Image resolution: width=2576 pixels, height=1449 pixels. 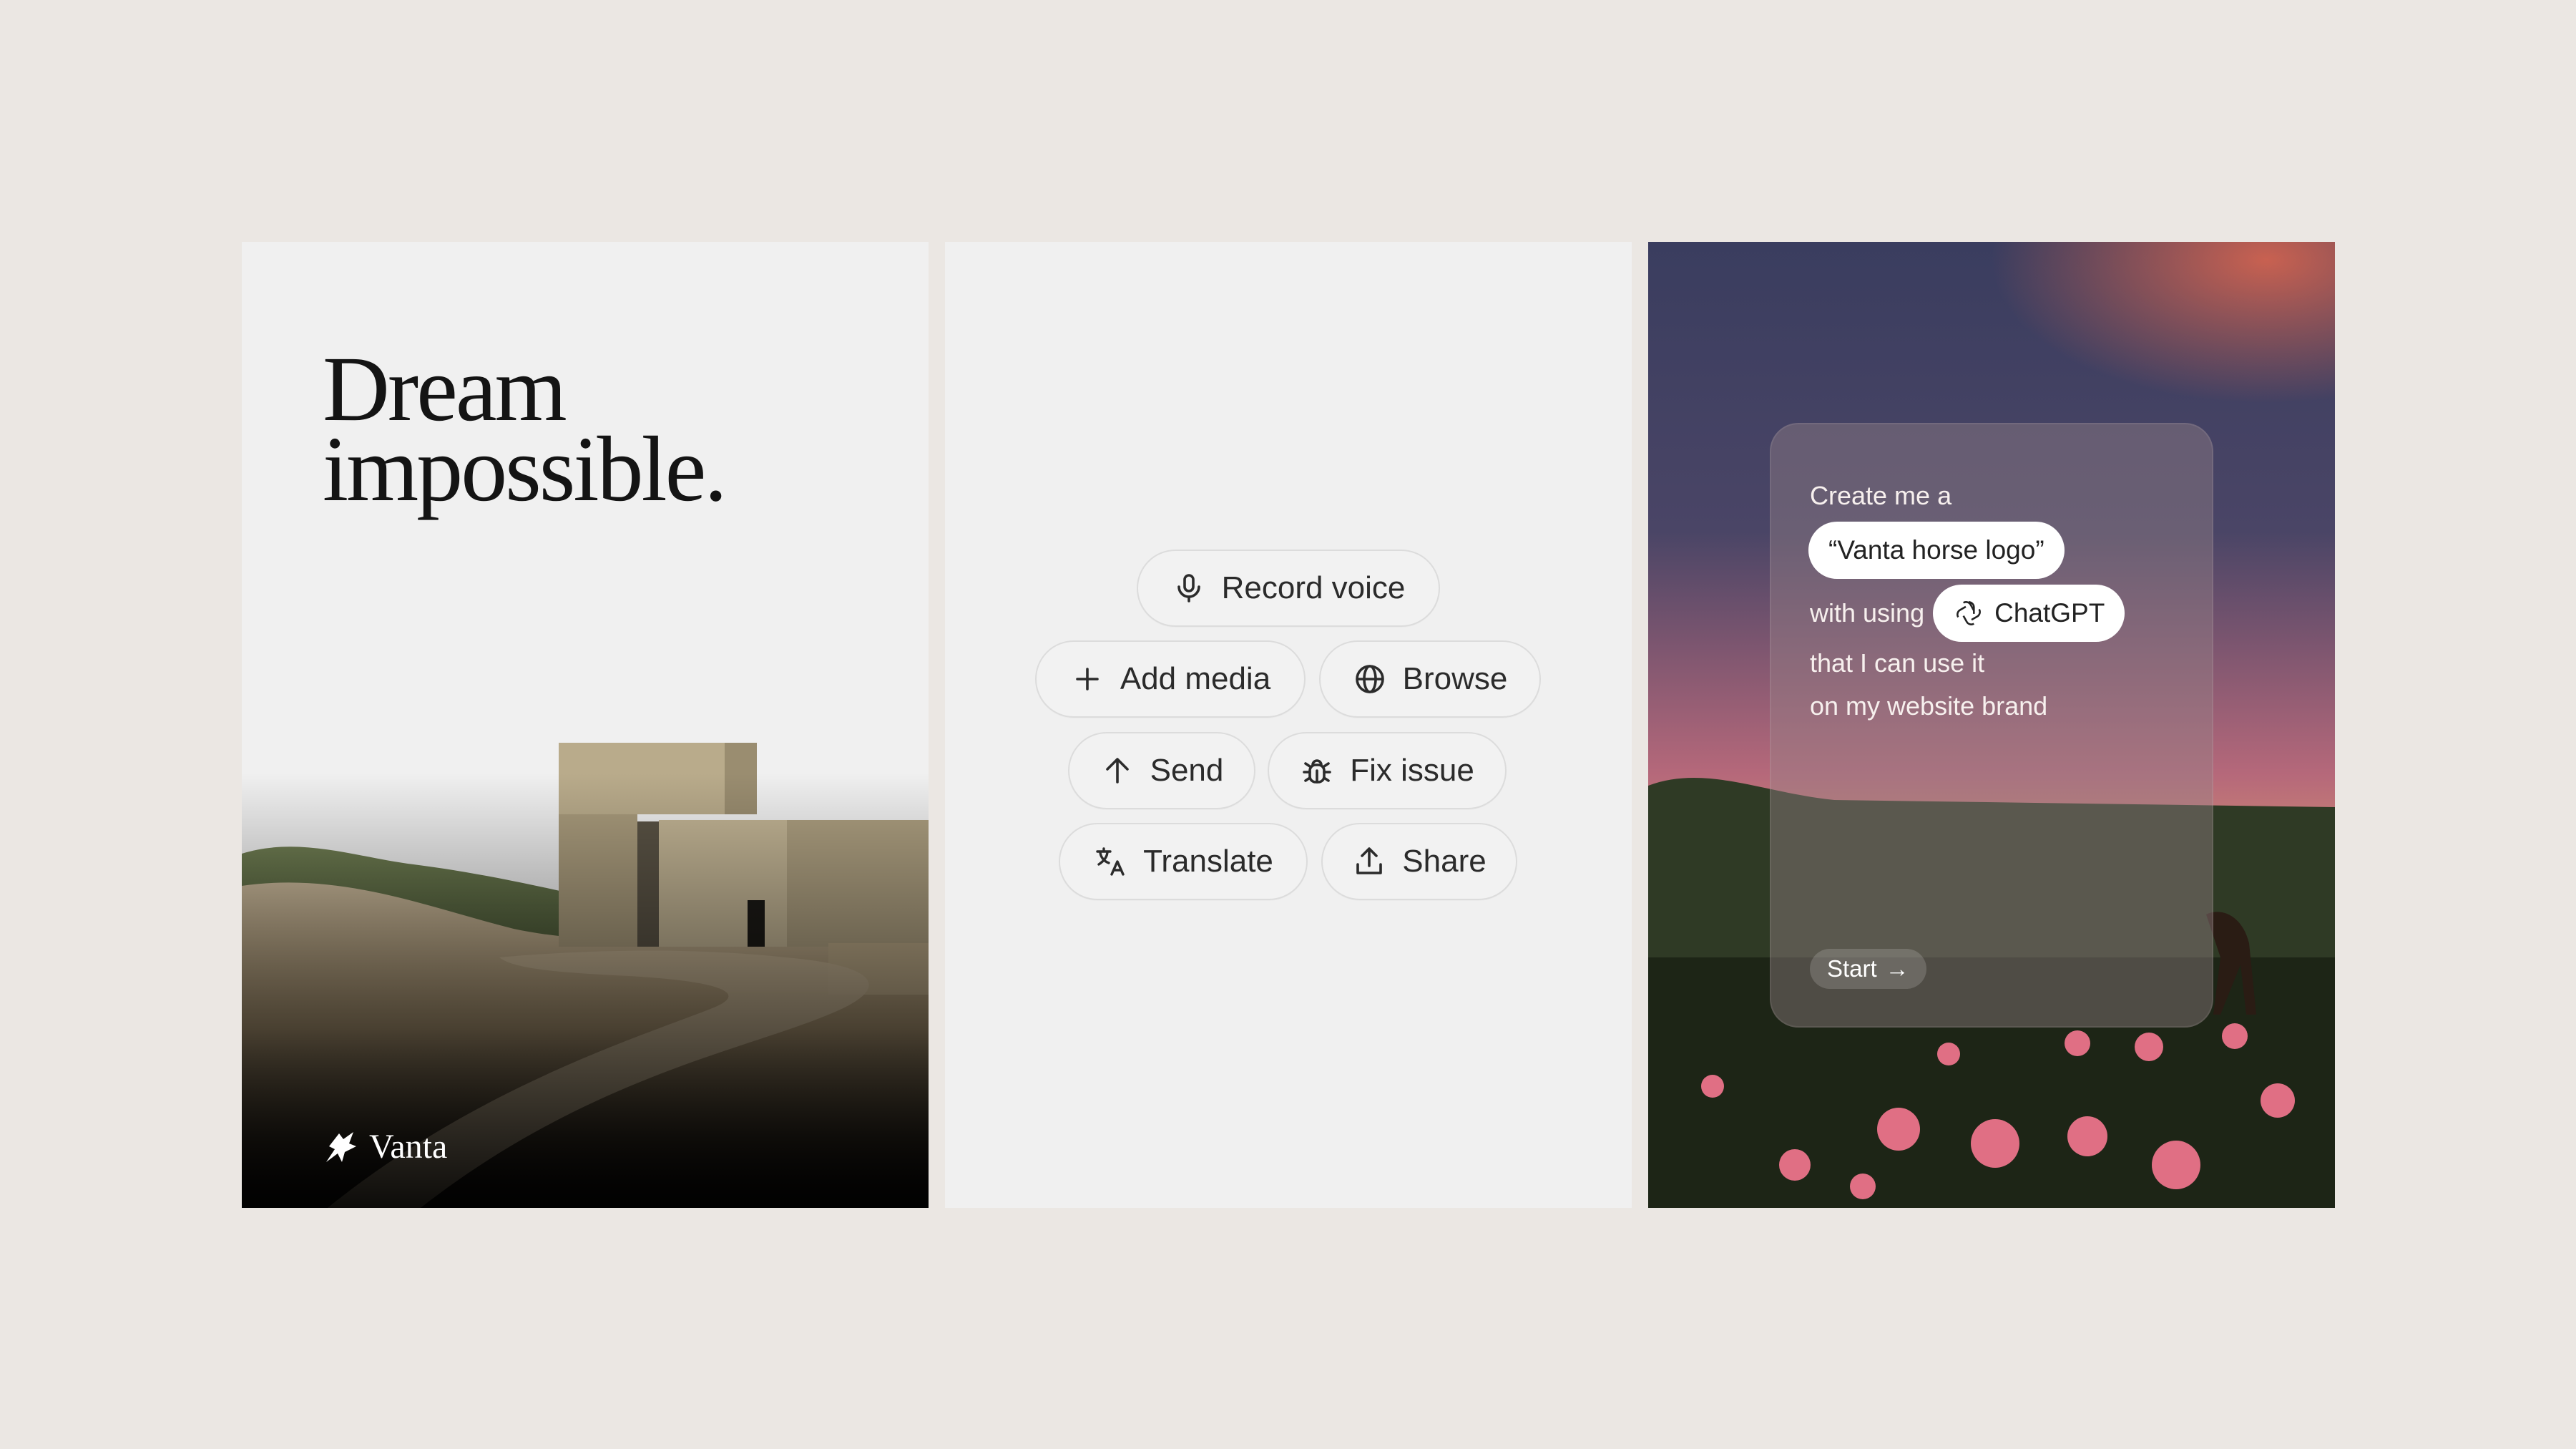 I want to click on translate-icon, so click(x=1110, y=861).